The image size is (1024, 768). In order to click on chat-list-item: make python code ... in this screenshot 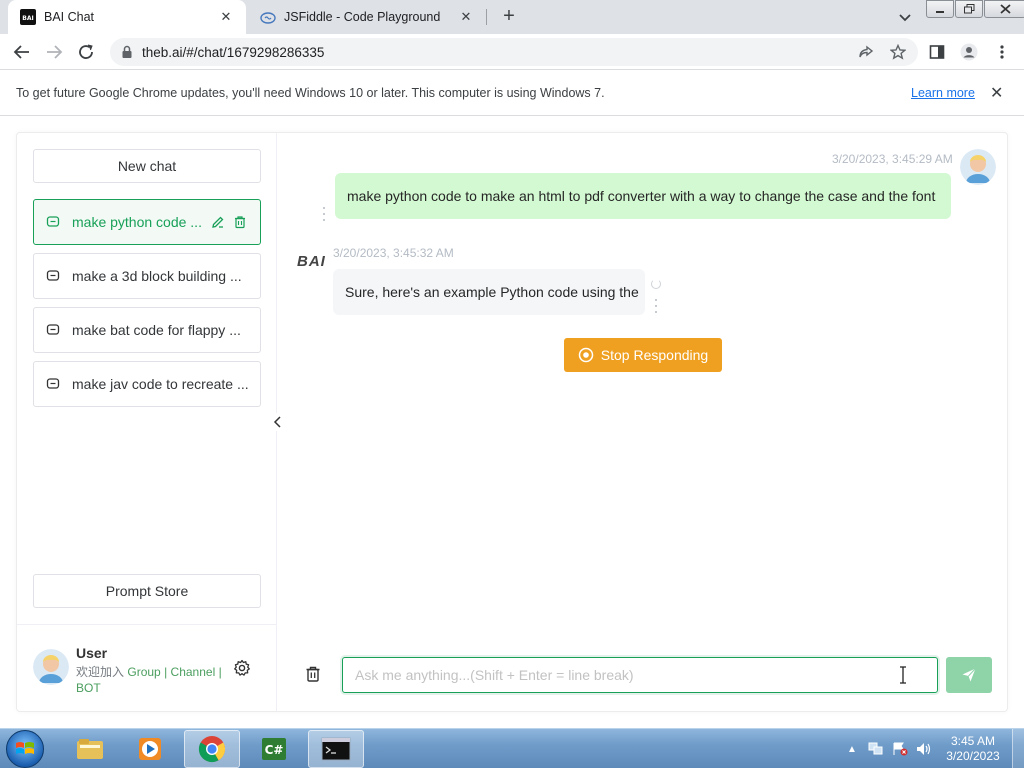, I will do `click(147, 222)`.